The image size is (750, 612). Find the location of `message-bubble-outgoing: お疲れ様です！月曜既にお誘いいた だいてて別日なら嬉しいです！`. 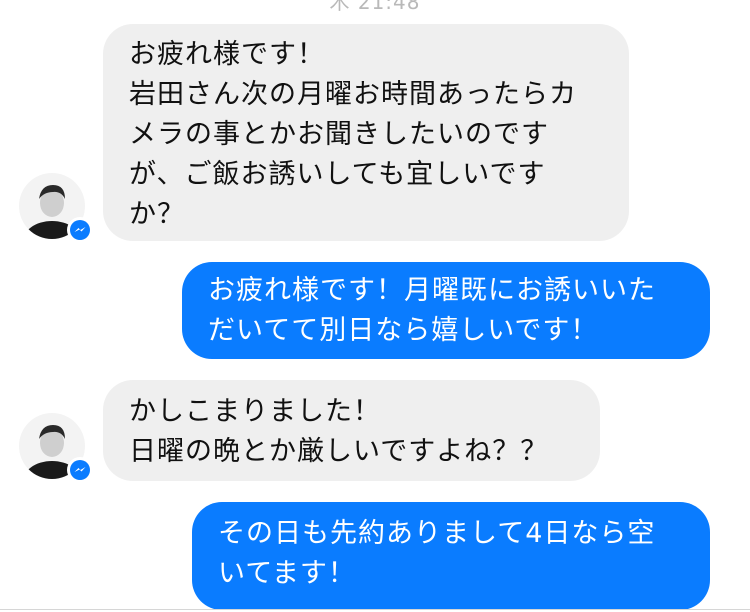

message-bubble-outgoing: お疲れ様です！月曜既にお誘いいた だいてて別日なら嬉しいです！ is located at coordinates (446, 310).